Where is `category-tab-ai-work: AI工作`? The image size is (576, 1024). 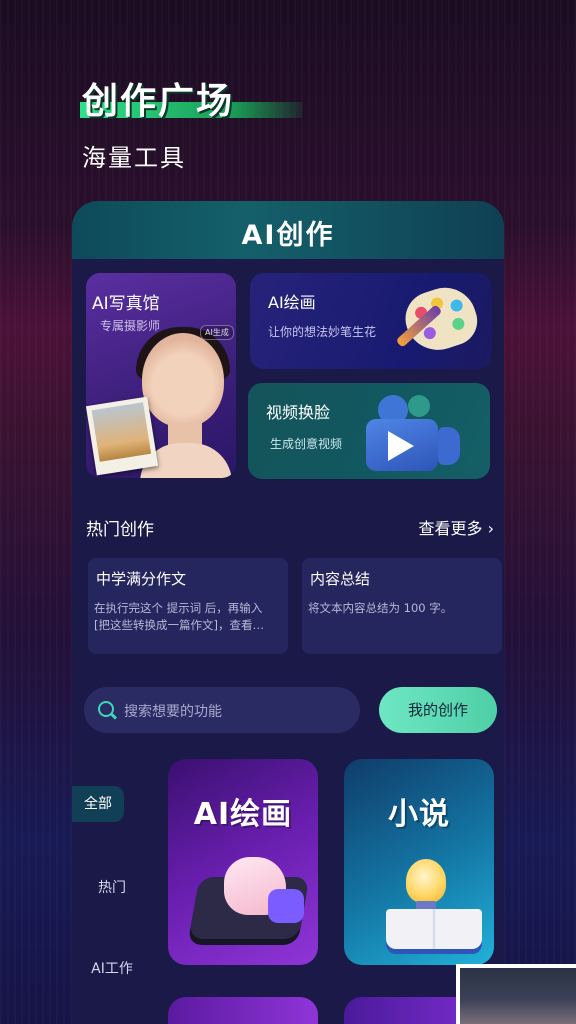 category-tab-ai-work: AI工作 is located at coordinates (112, 968).